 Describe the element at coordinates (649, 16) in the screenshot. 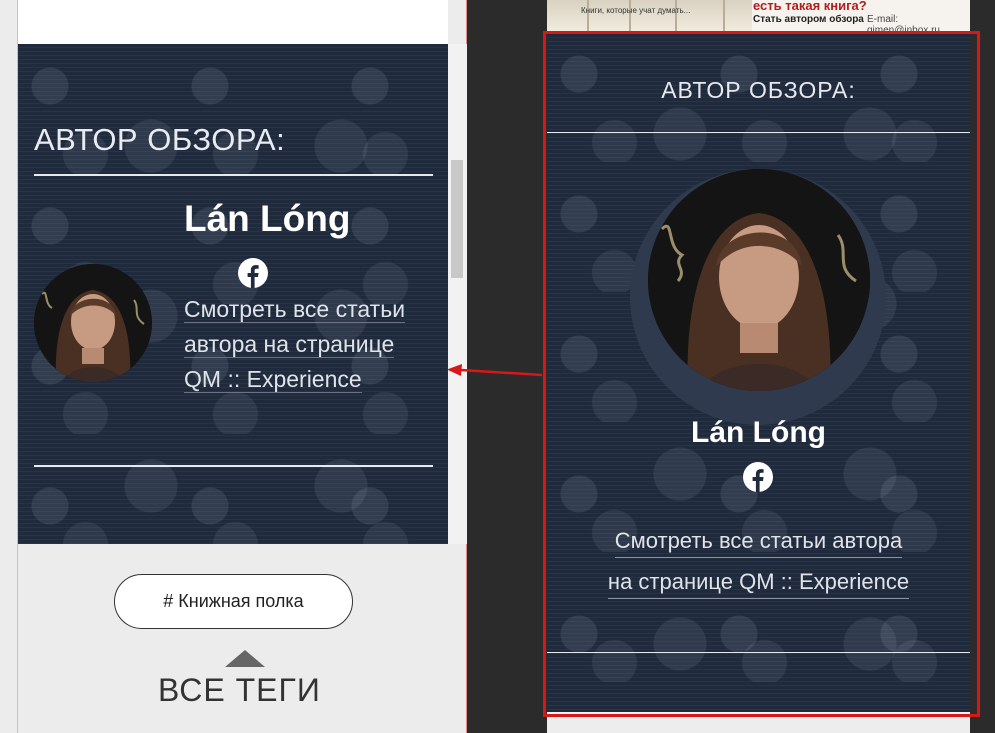

I see `banner-books-image` at that location.